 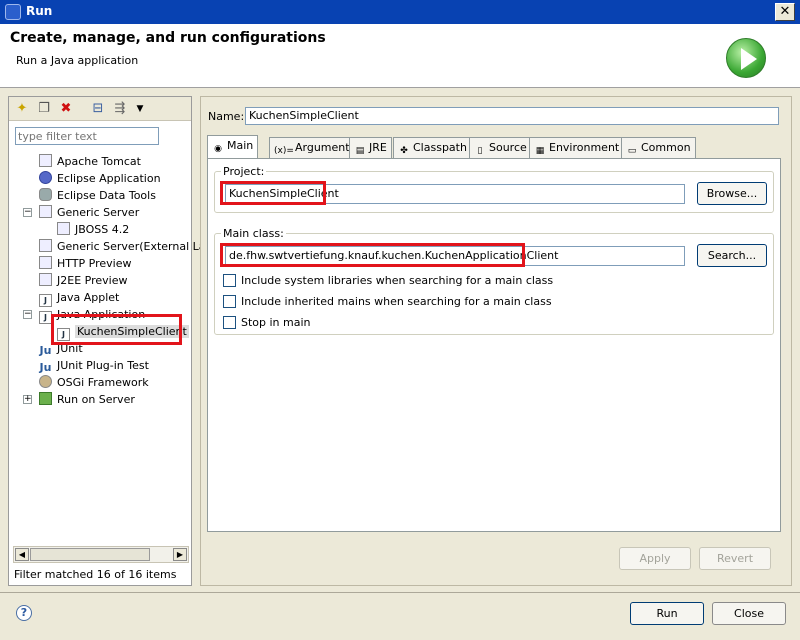 What do you see at coordinates (667, 613) in the screenshot?
I see `run-button: Run` at bounding box center [667, 613].